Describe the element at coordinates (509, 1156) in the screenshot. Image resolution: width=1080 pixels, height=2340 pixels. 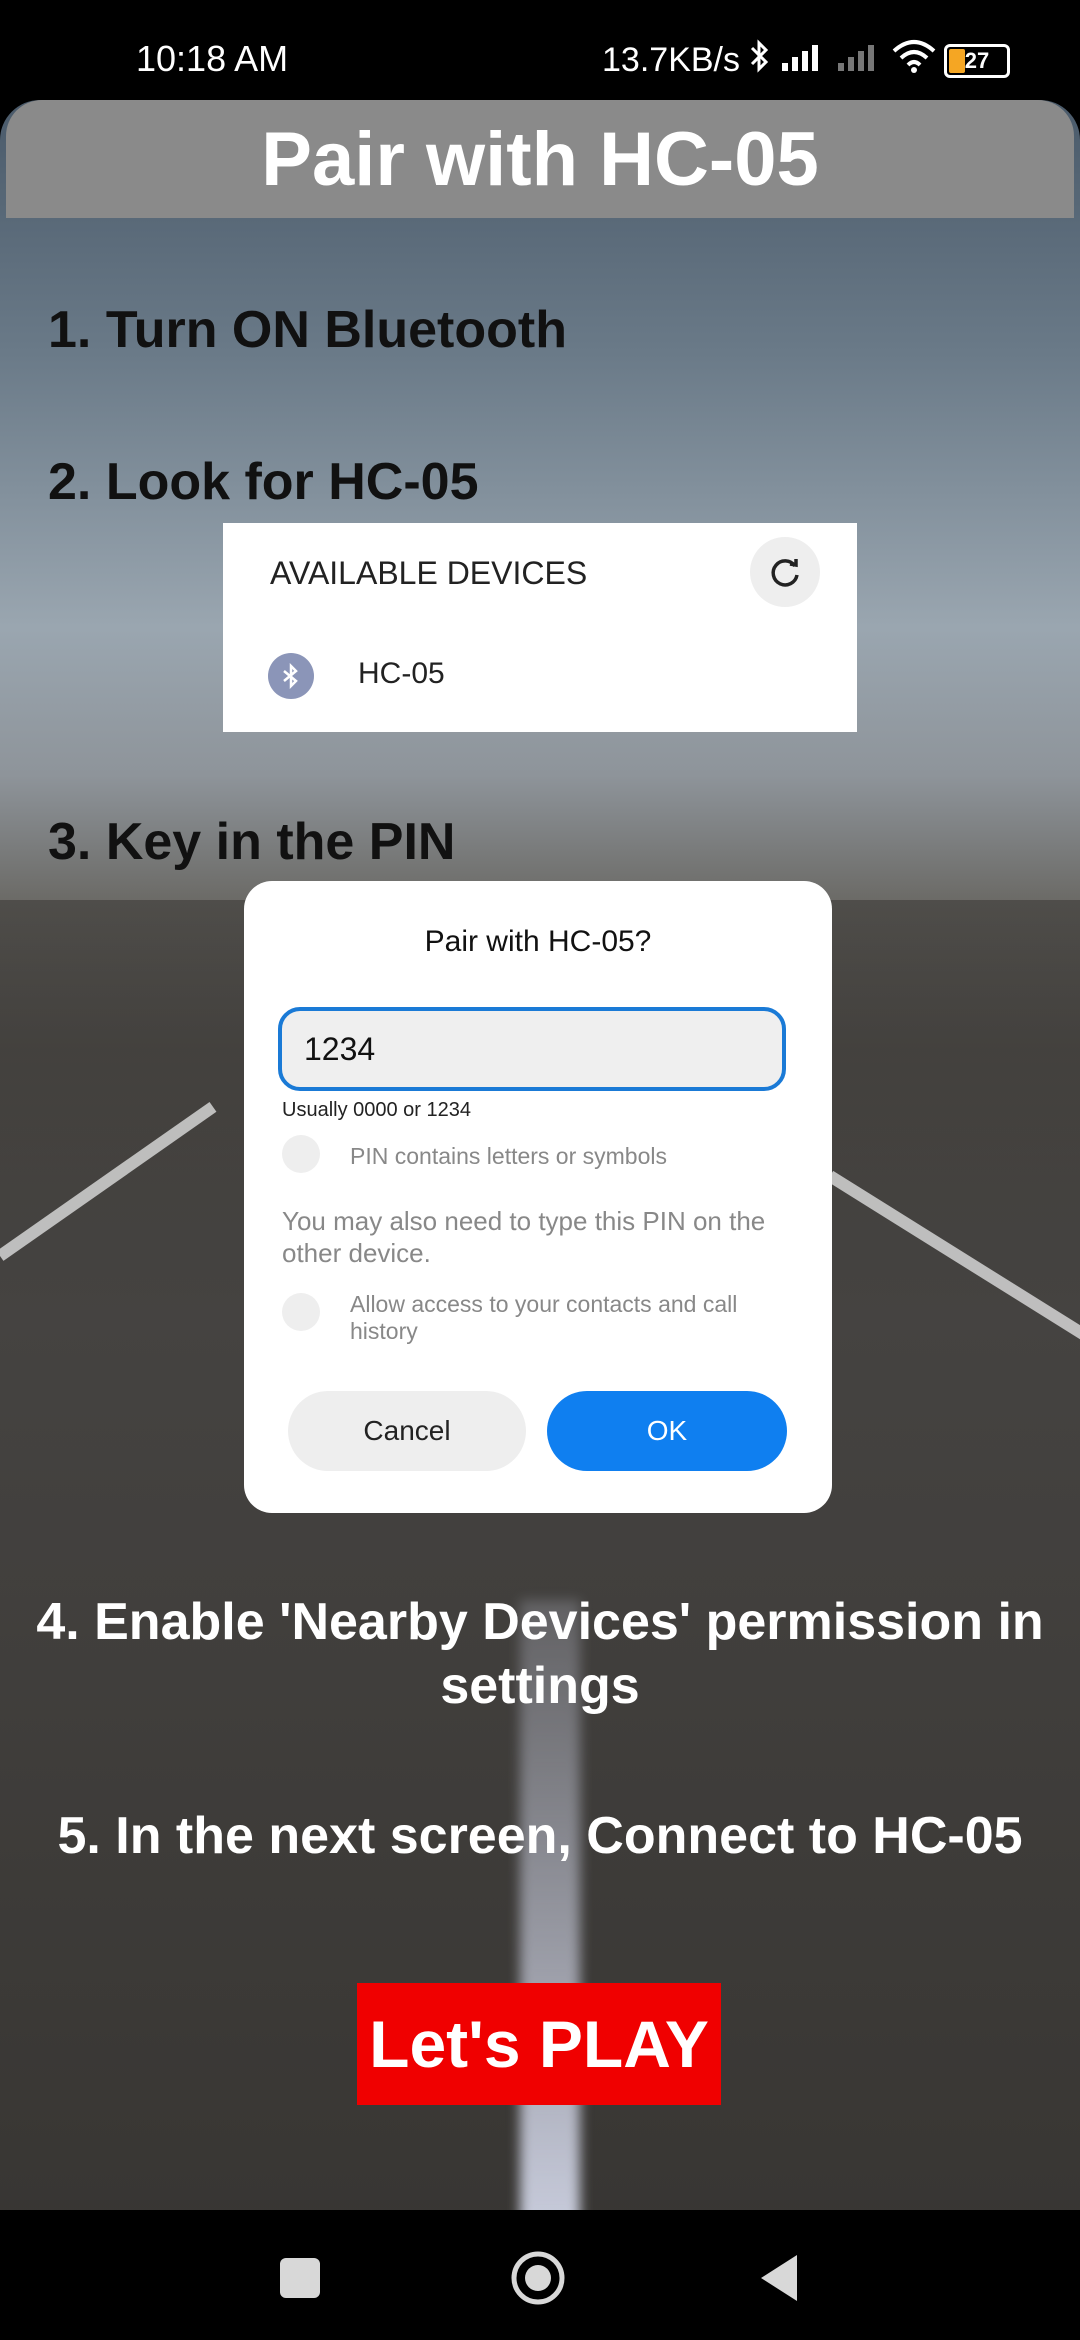
I see `pin-letters-label: PIN contains letters or symbols` at that location.